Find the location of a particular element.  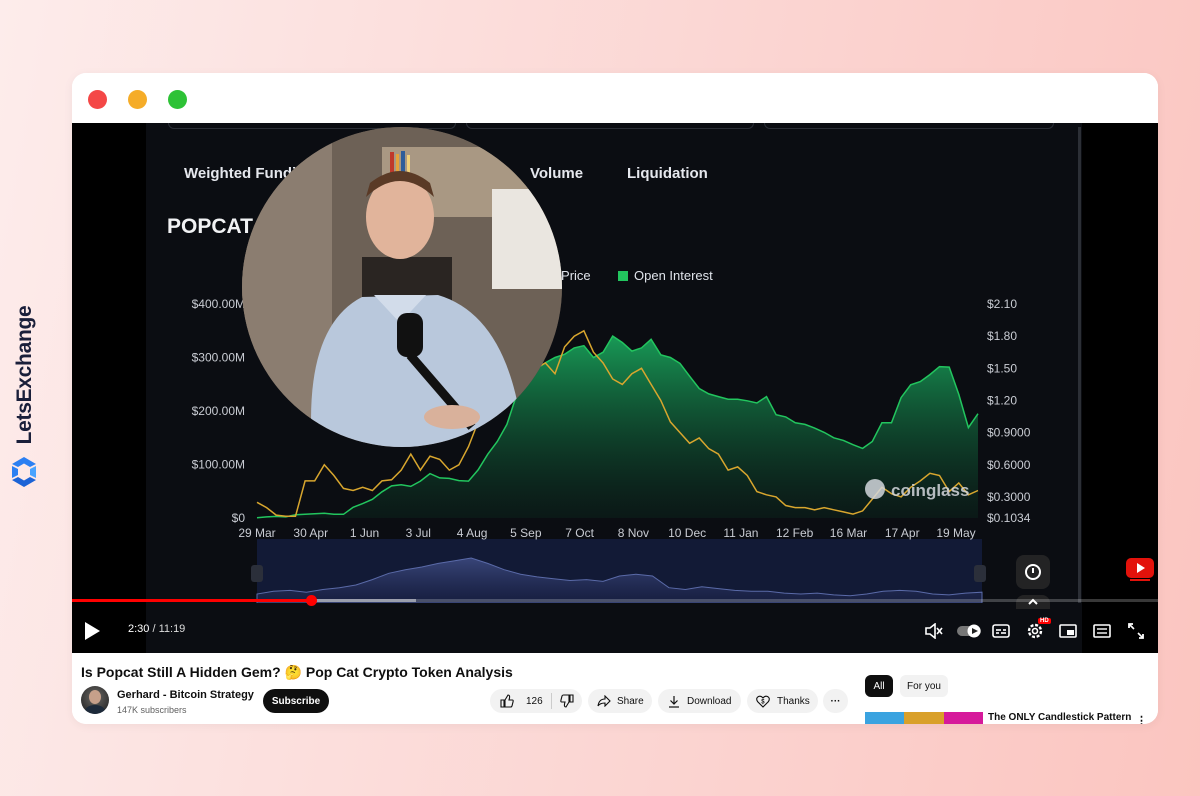

minimize-window-button is located at coordinates (137, 99).